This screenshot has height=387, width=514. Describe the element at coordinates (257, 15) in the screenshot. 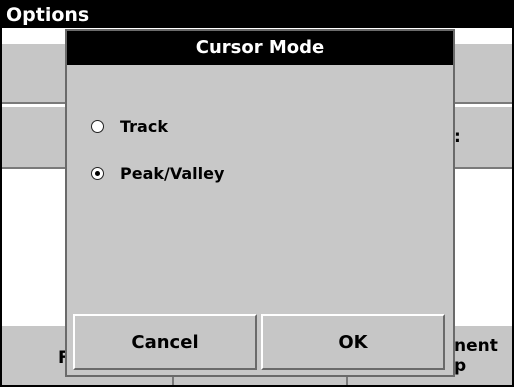

I see `options-title-bar: Options` at that location.